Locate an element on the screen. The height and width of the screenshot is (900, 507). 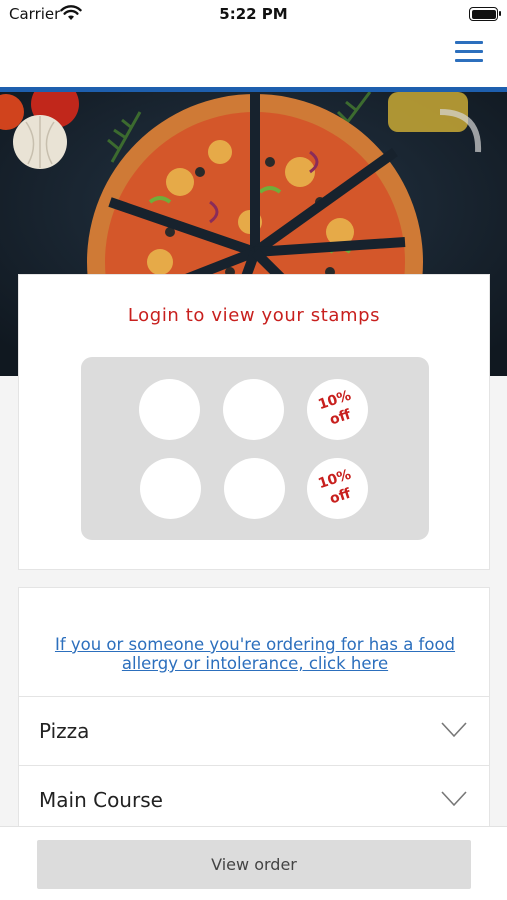
category-row-main-course: Main Course is located at coordinates (254, 800).